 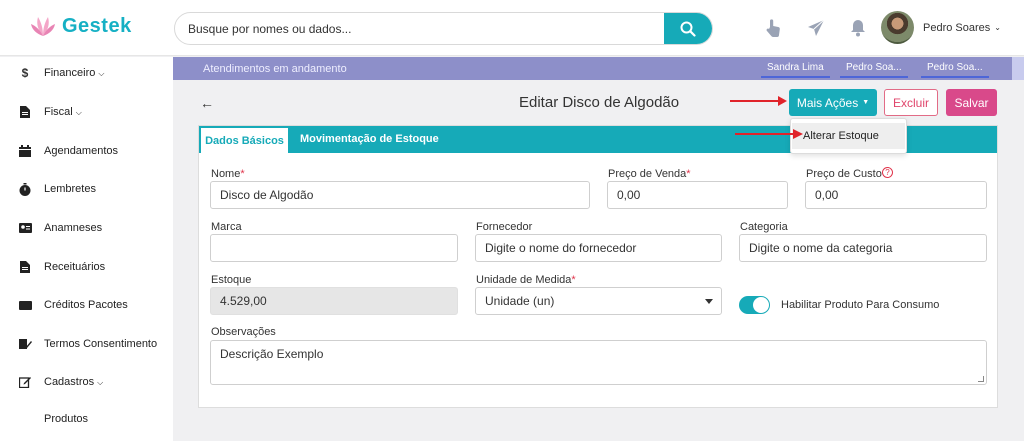 I want to click on save-button: Salvar, so click(x=971, y=102).